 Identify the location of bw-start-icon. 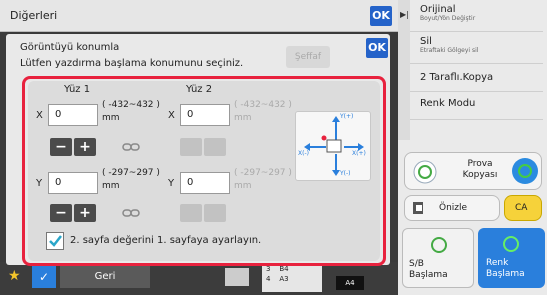
(439, 245).